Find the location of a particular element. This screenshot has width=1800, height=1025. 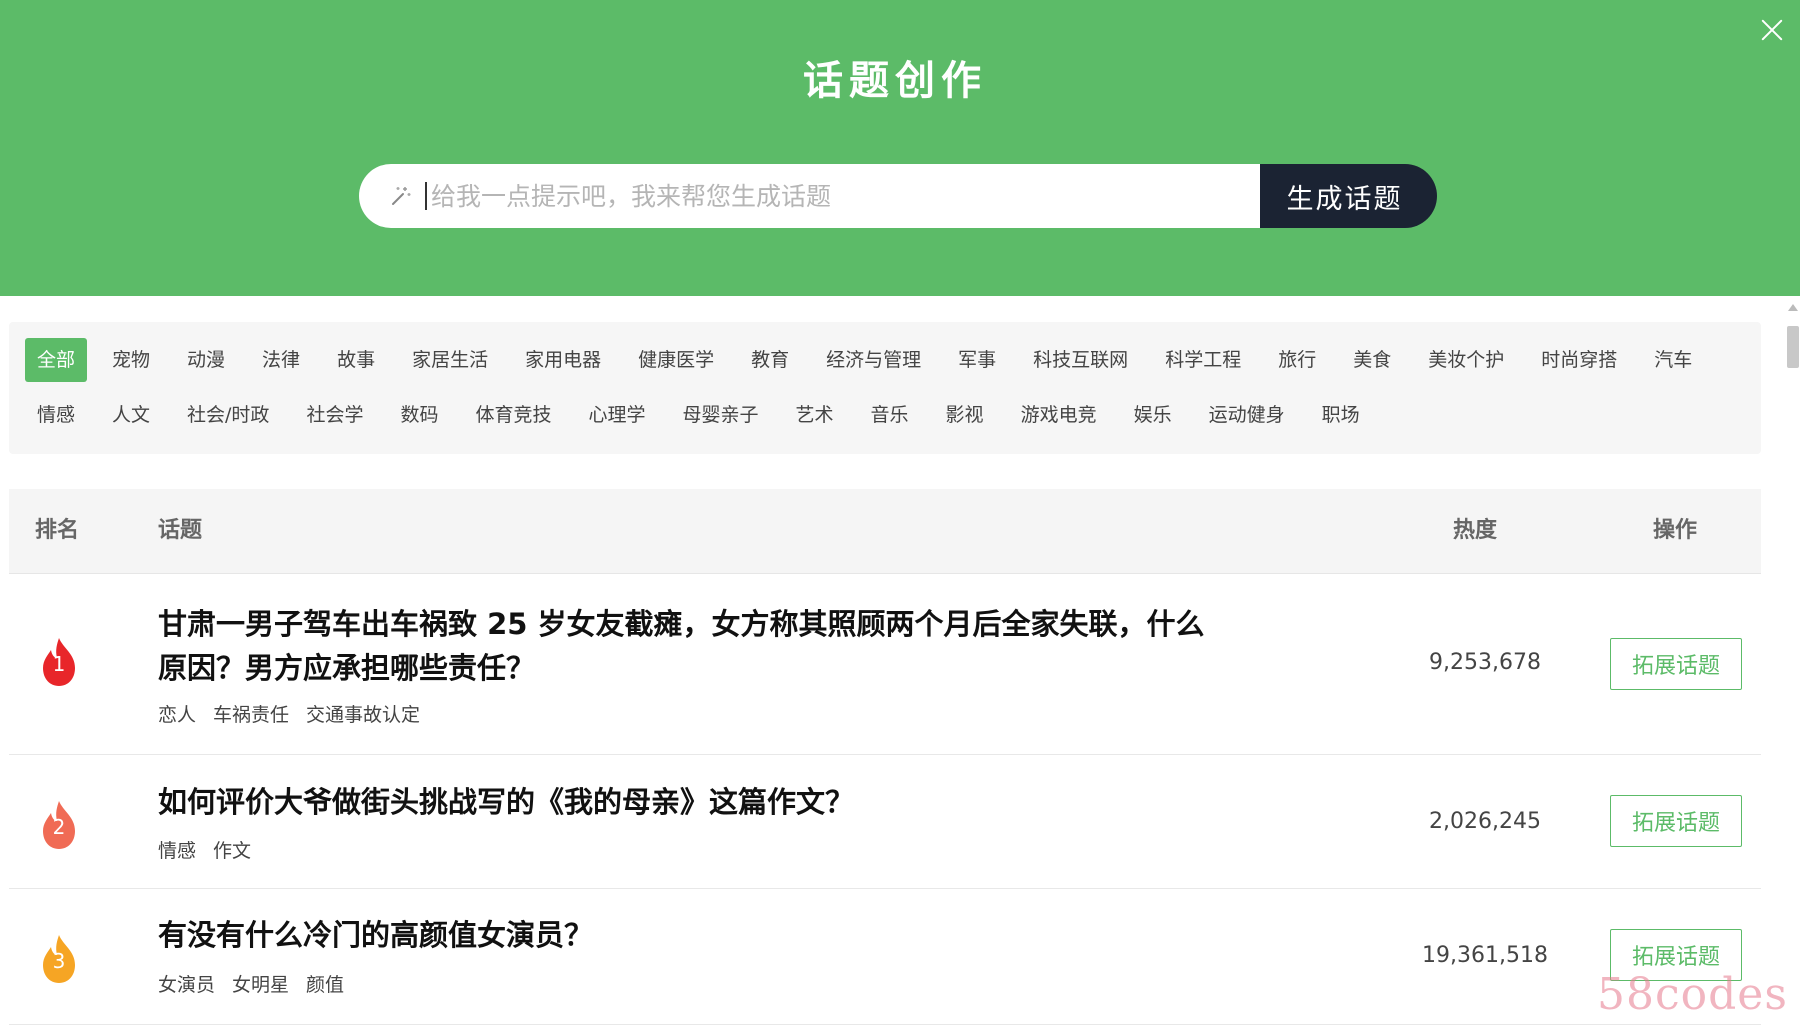

category-tab: 职场 is located at coordinates (1341, 415).